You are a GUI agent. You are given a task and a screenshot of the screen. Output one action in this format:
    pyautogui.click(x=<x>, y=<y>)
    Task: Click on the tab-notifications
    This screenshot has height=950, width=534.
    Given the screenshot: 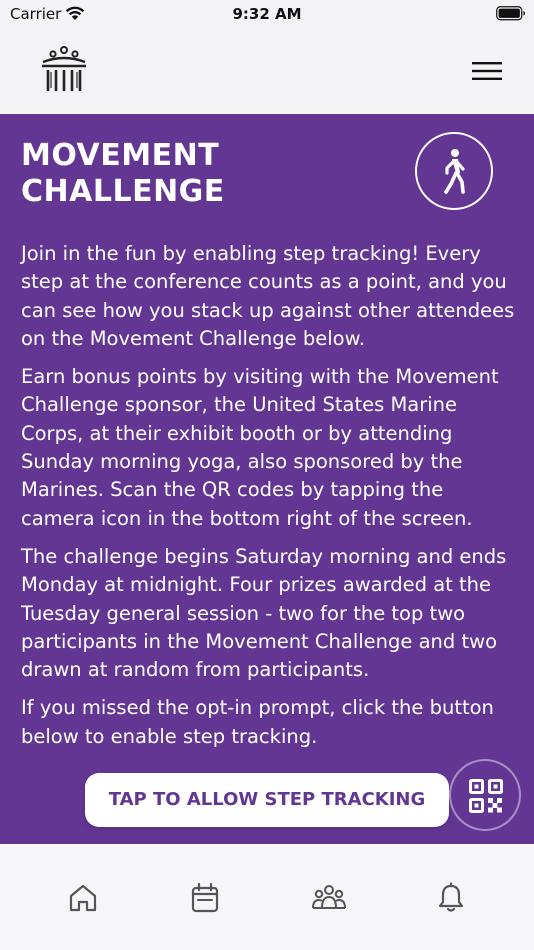 What is the action you would take?
    pyautogui.click(x=451, y=898)
    